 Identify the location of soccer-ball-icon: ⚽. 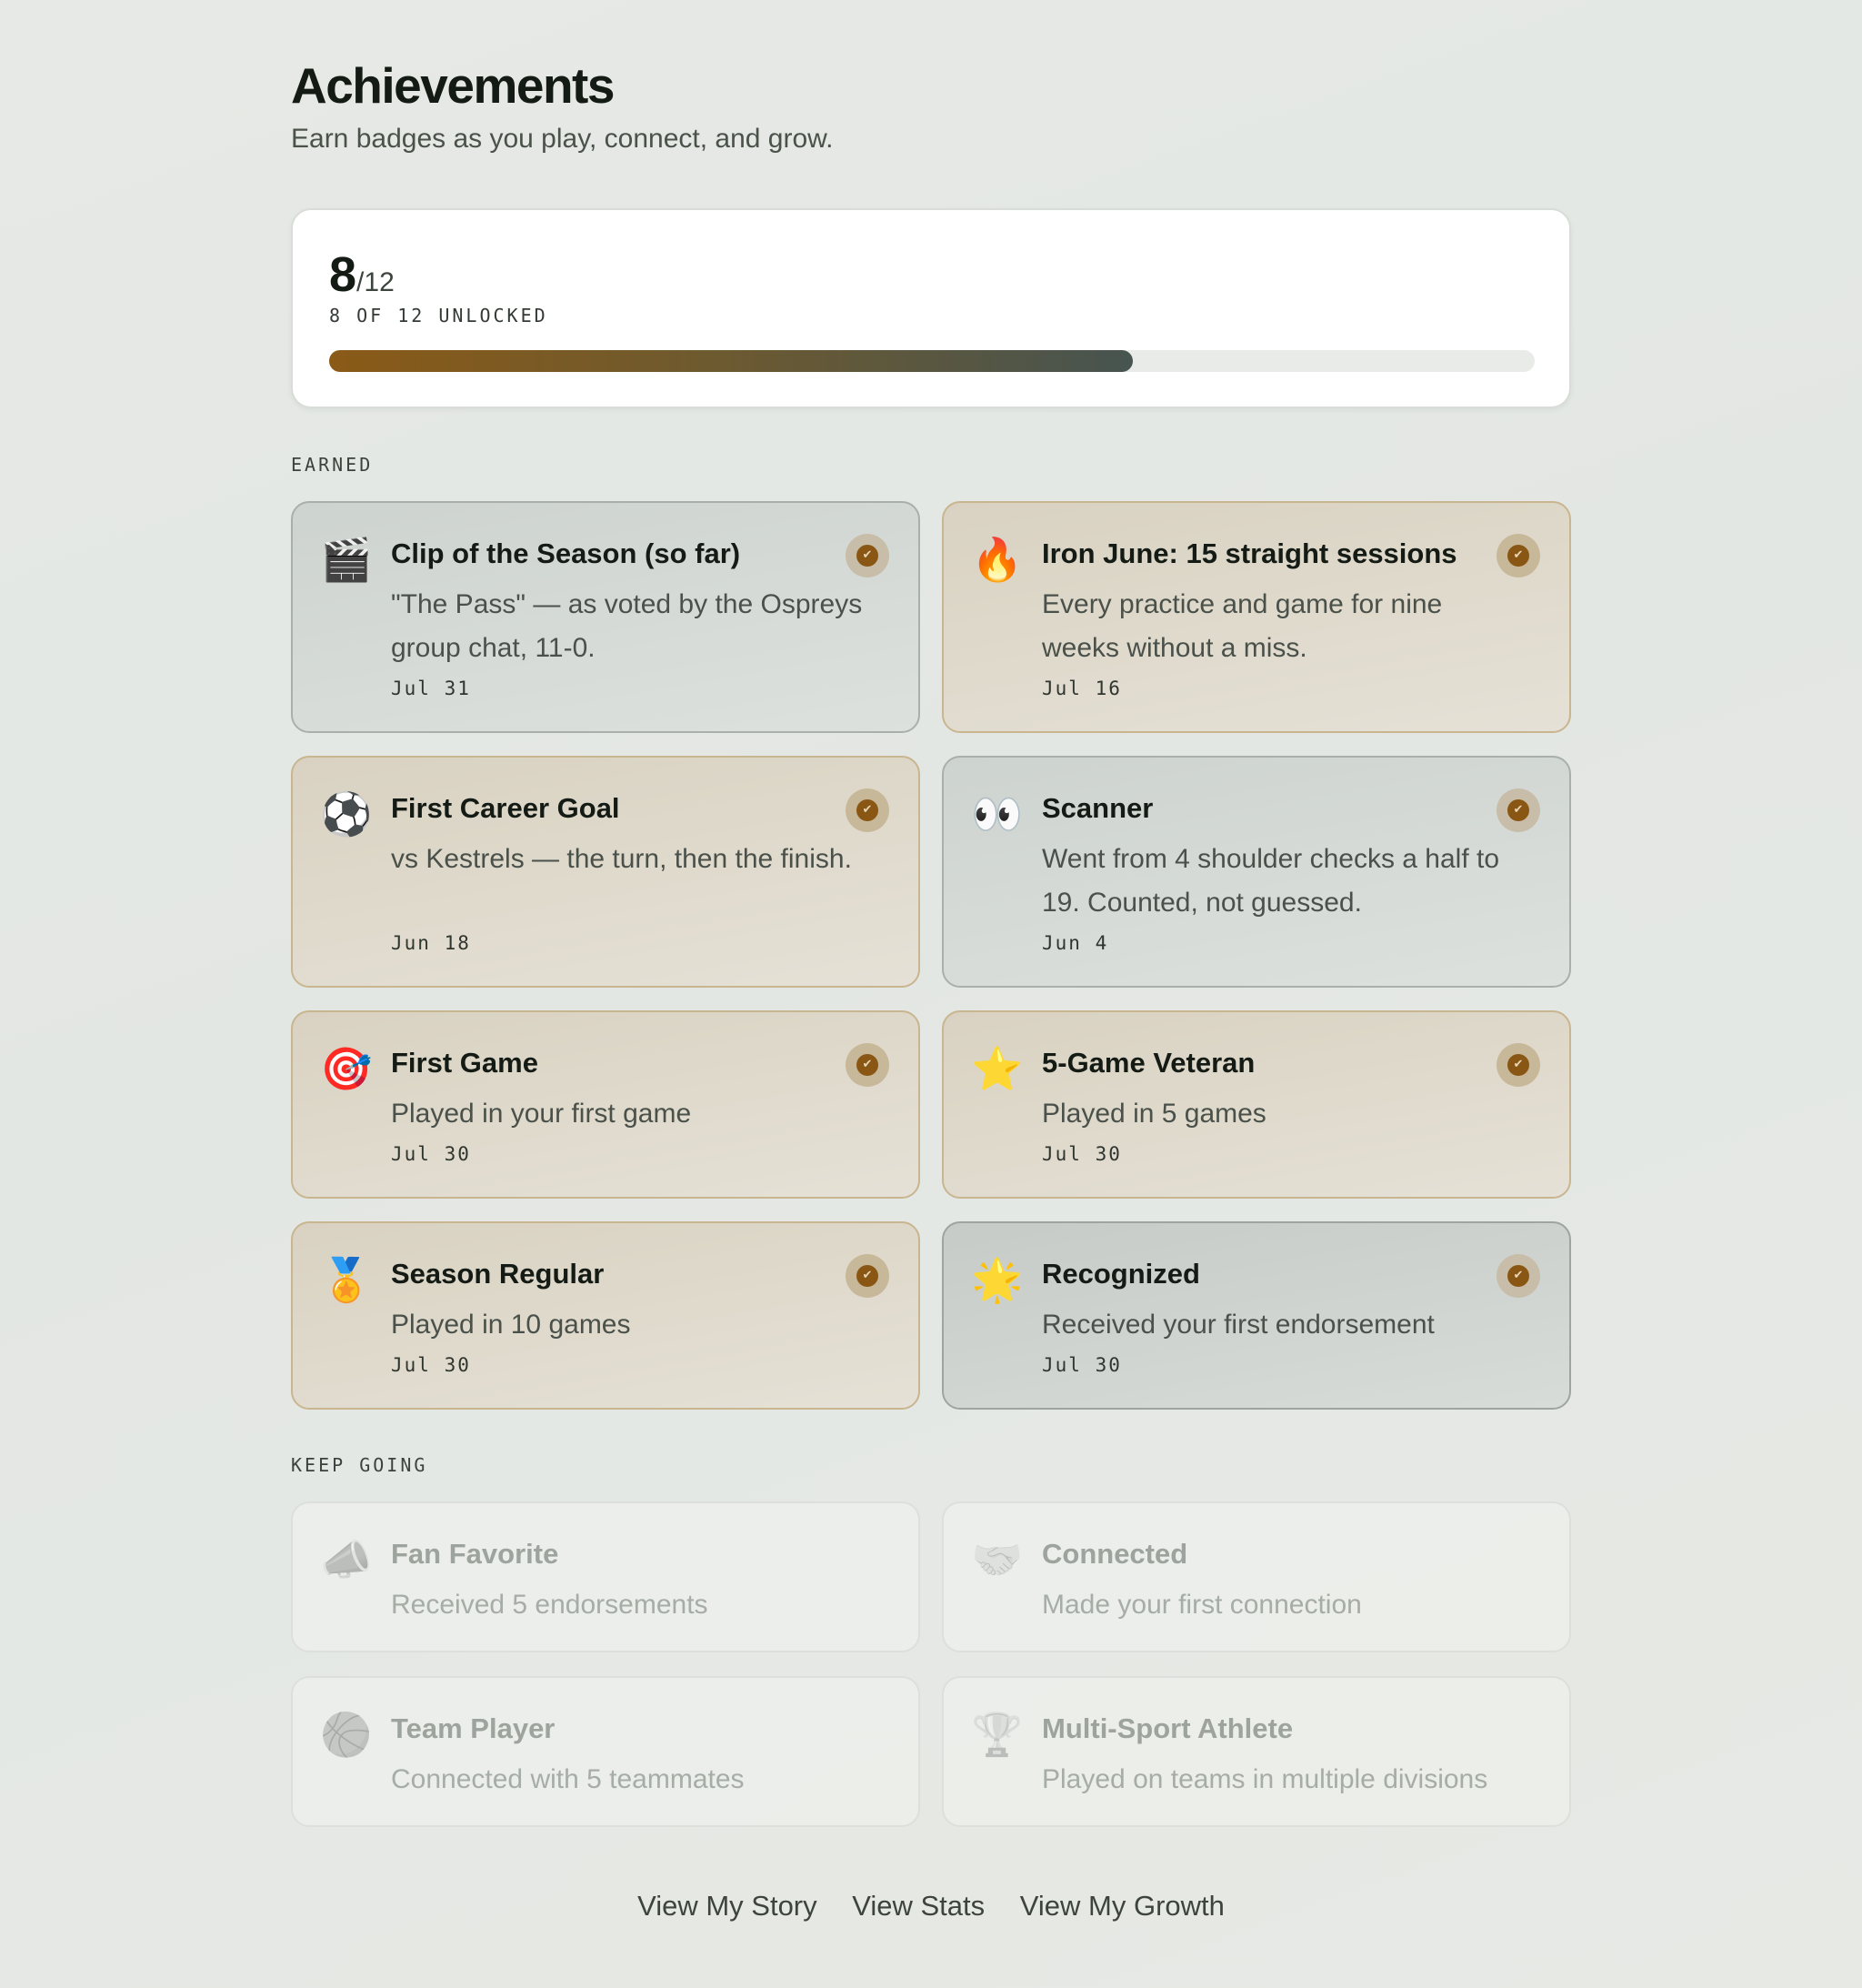
(346, 813).